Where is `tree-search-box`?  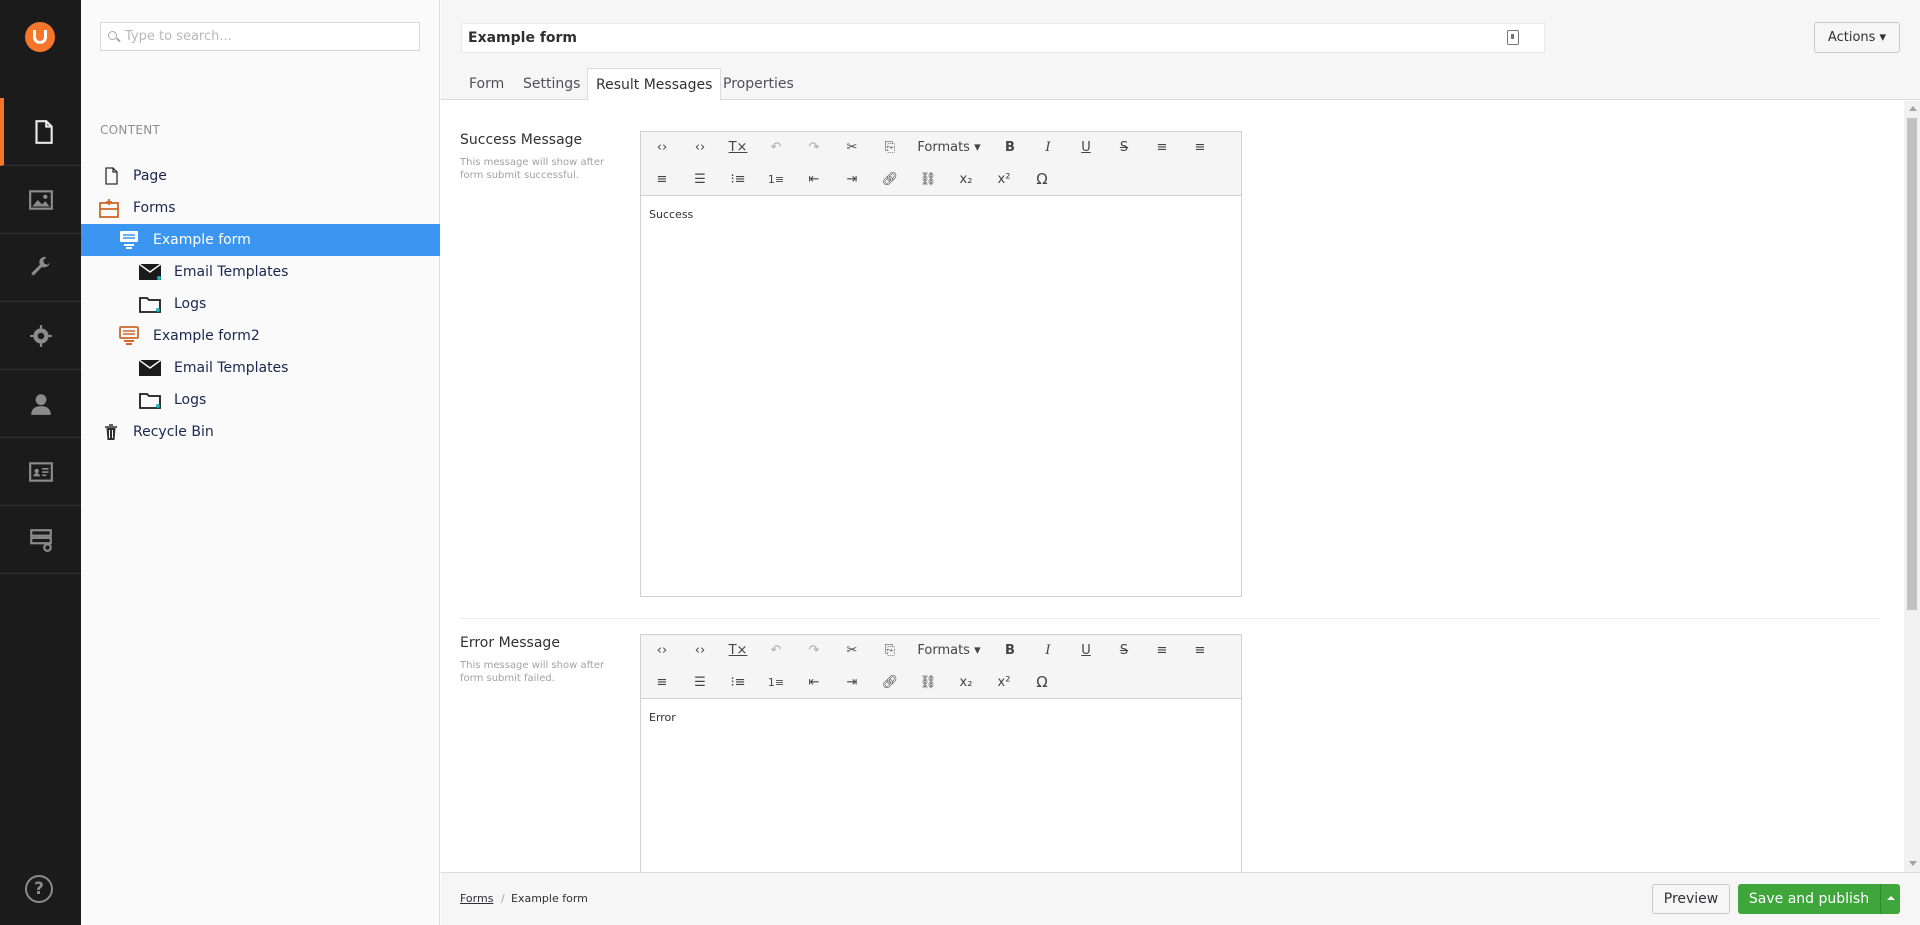 tree-search-box is located at coordinates (260, 36).